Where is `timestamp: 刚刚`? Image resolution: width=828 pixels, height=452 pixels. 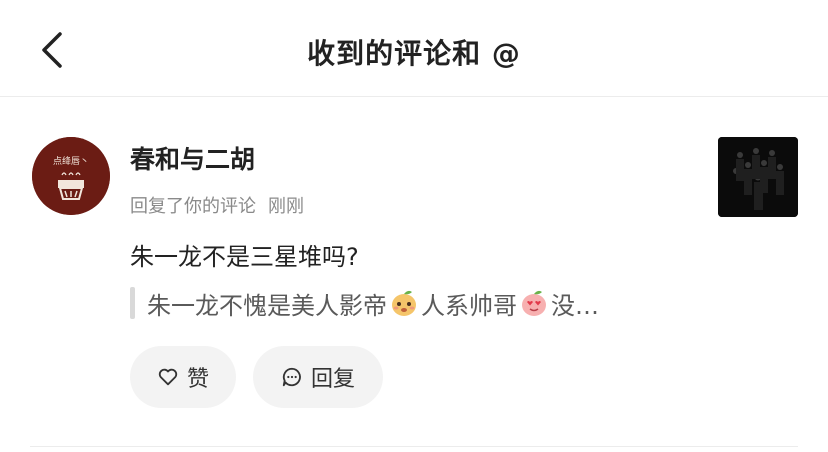 timestamp: 刚刚 is located at coordinates (286, 206).